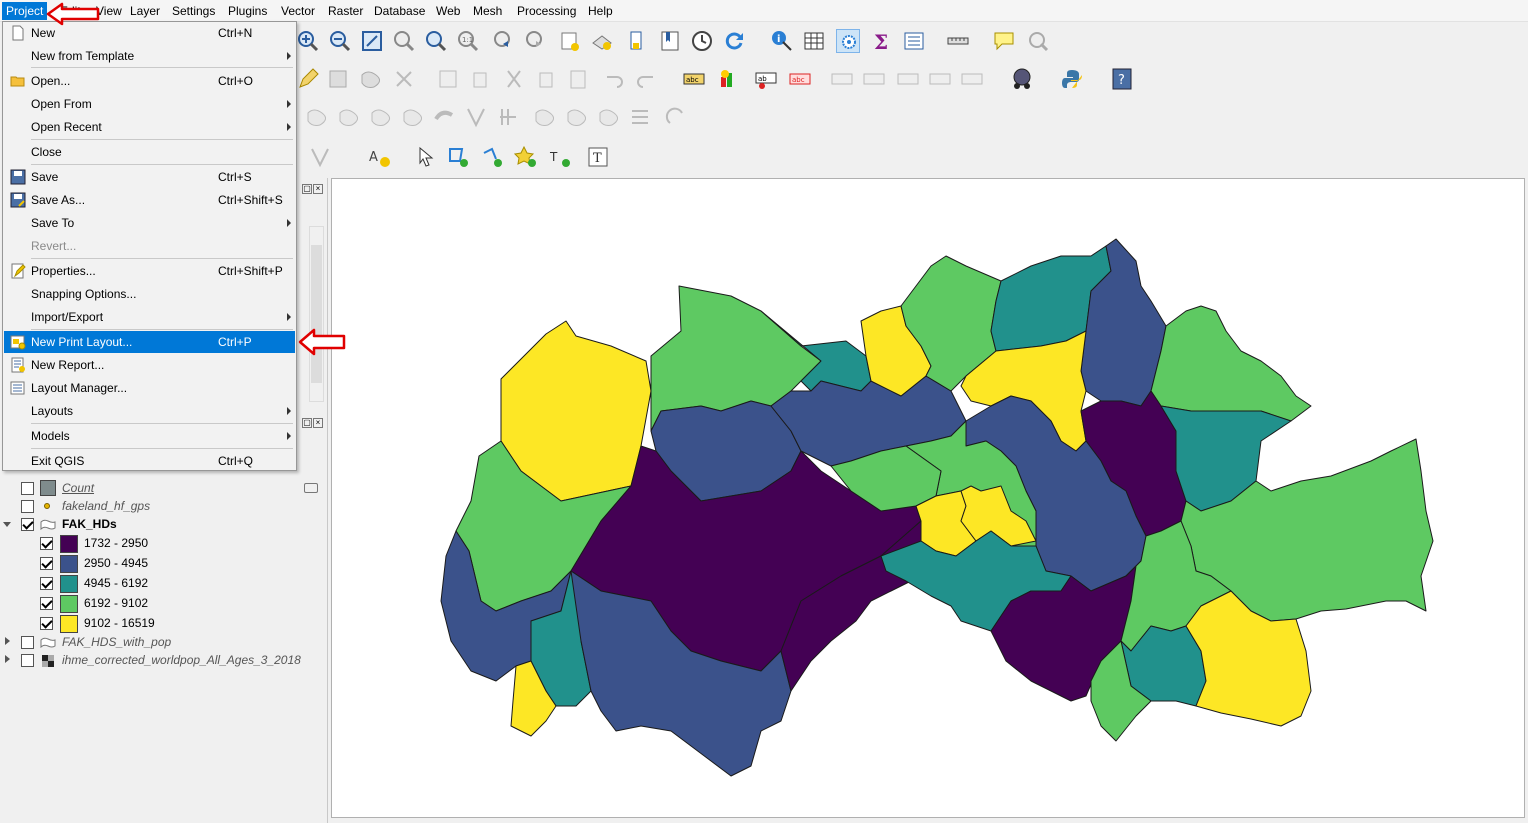 This screenshot has width=1528, height=823. What do you see at coordinates (380, 157) in the screenshot?
I see `annotation-text-icon: A` at bounding box center [380, 157].